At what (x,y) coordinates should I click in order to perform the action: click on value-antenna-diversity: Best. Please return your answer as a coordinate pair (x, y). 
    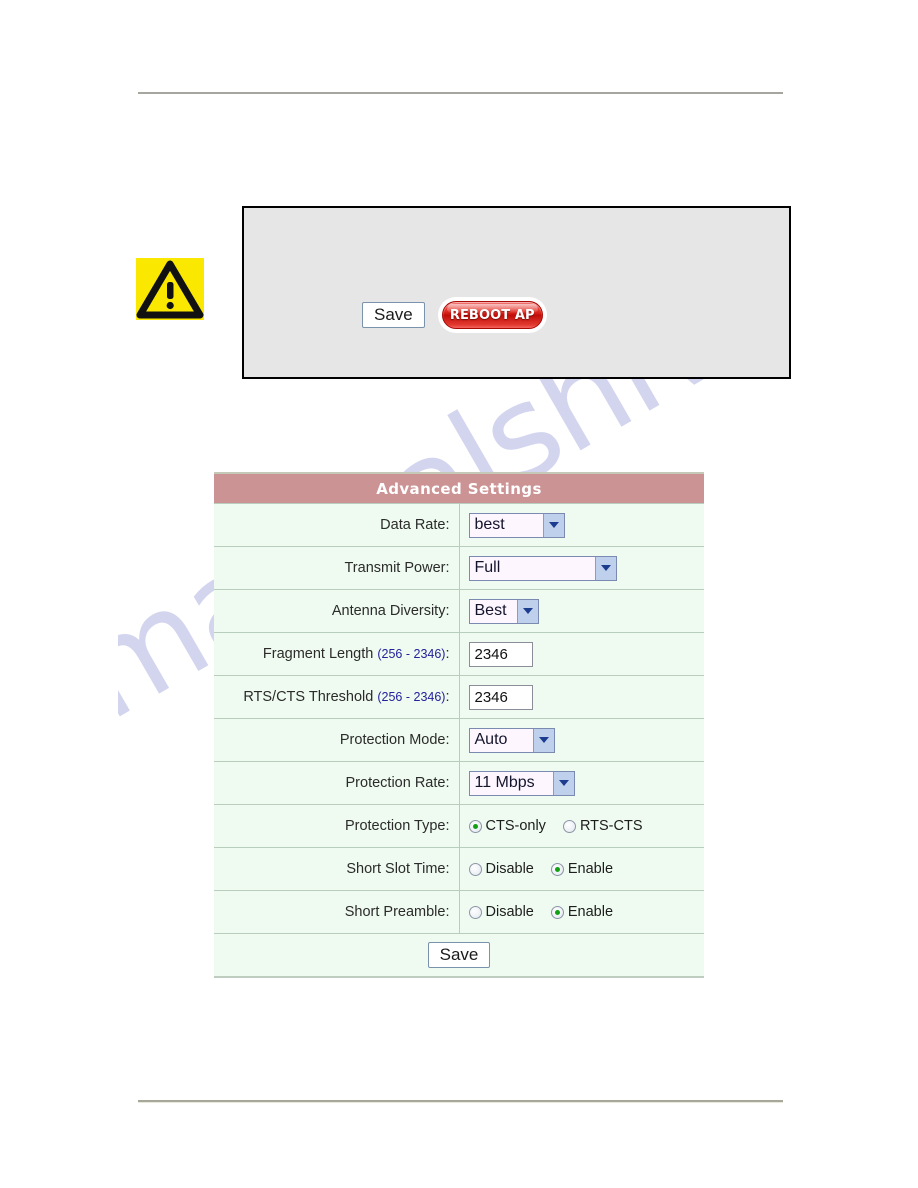
    Looking at the image, I should click on (581, 611).